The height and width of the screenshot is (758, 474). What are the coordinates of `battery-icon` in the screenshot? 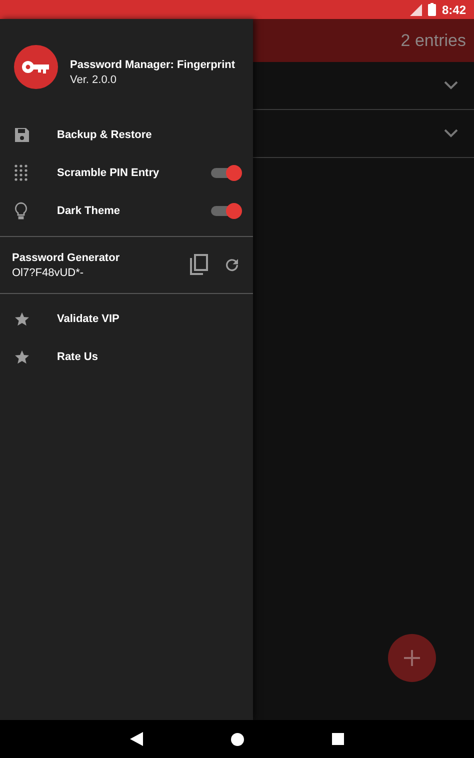 It's located at (432, 9).